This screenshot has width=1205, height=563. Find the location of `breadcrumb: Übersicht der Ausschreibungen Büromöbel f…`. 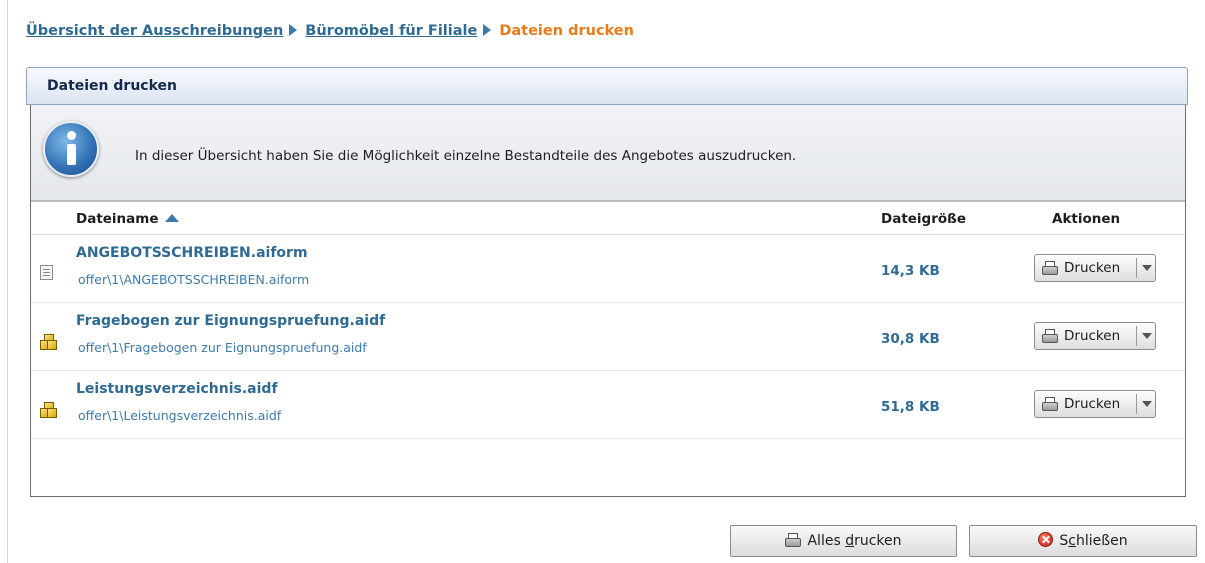

breadcrumb: Übersicht der Ausschreibungen Büromöbel f… is located at coordinates (330, 31).